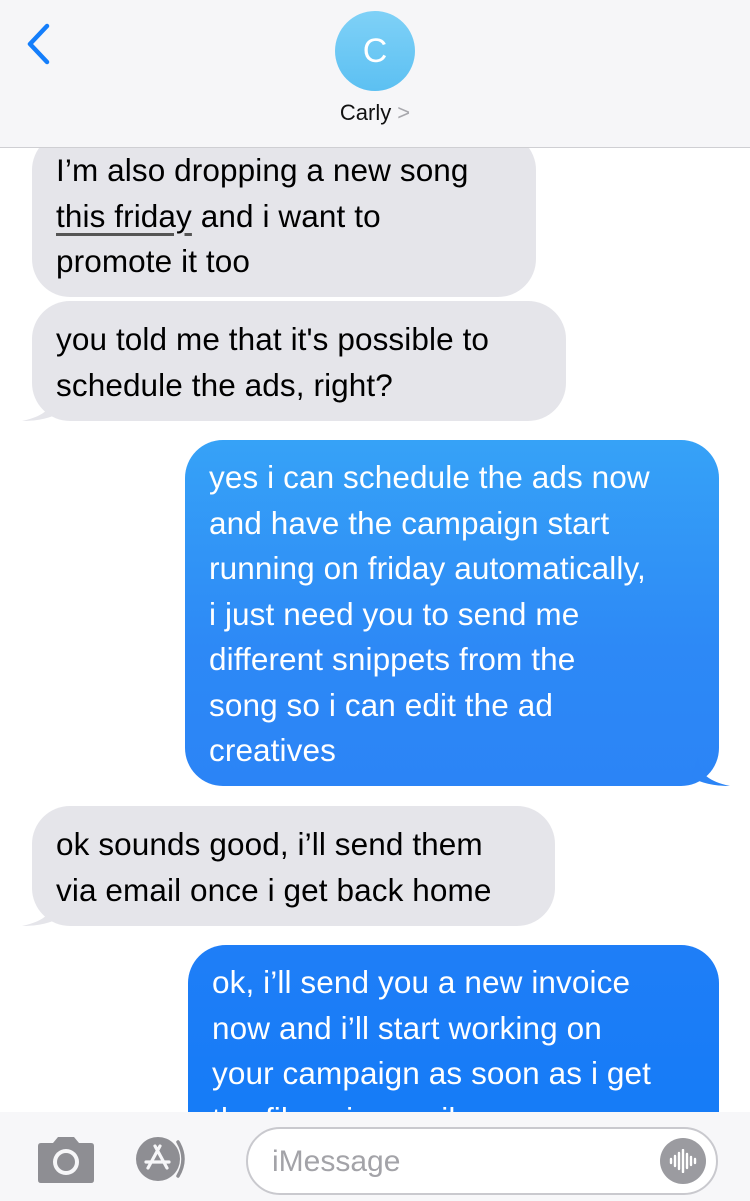  What do you see at coordinates (429, 477) in the screenshot?
I see `message-line: yes i can schedule the ads now` at bounding box center [429, 477].